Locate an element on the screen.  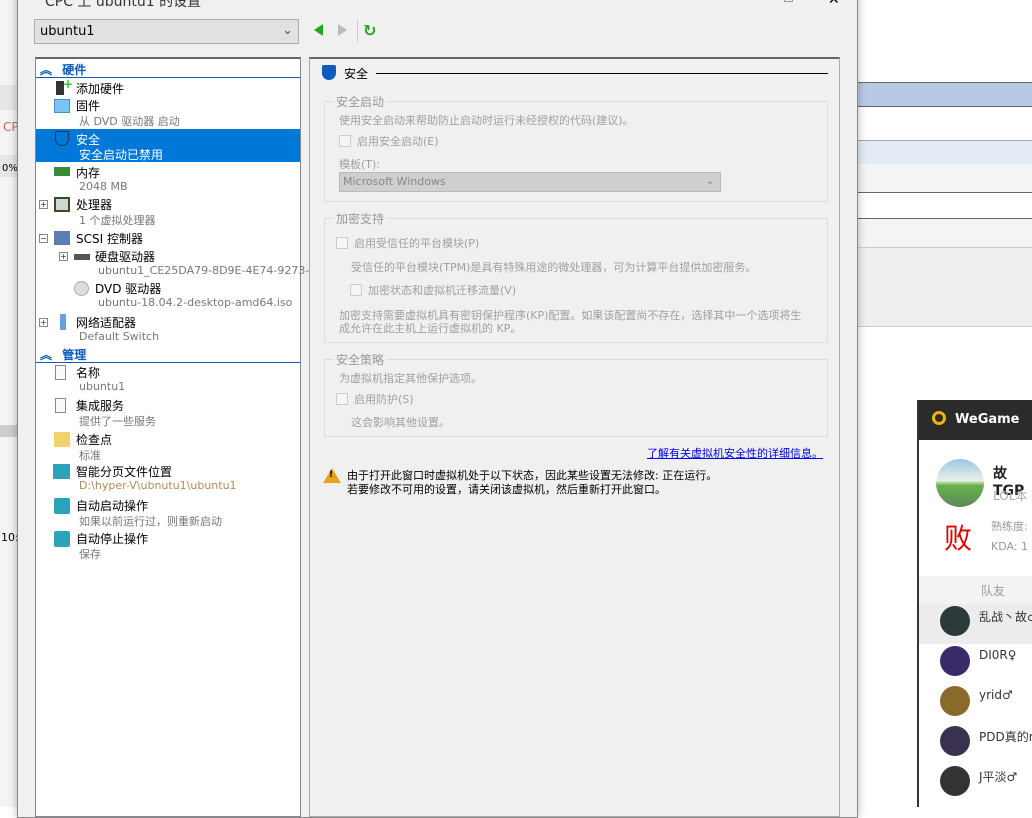
section-hardware: ︽ 硬件 is located at coordinates (168, 69).